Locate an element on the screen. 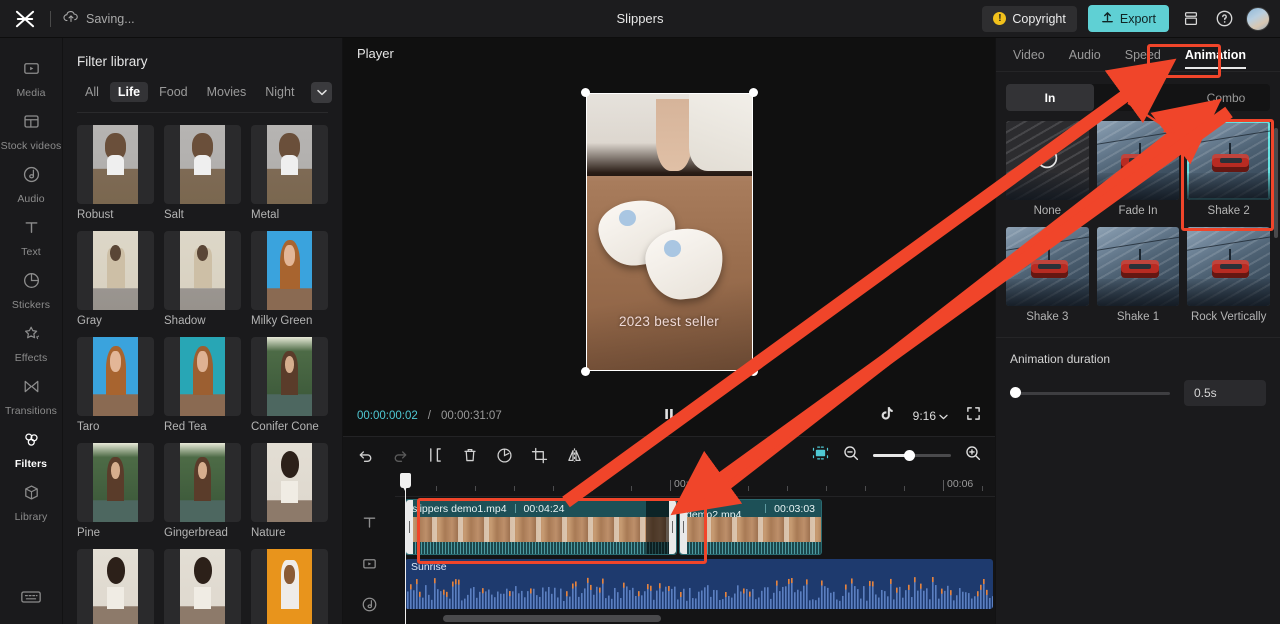  duration-slider-handle is located at coordinates (1015, 392).